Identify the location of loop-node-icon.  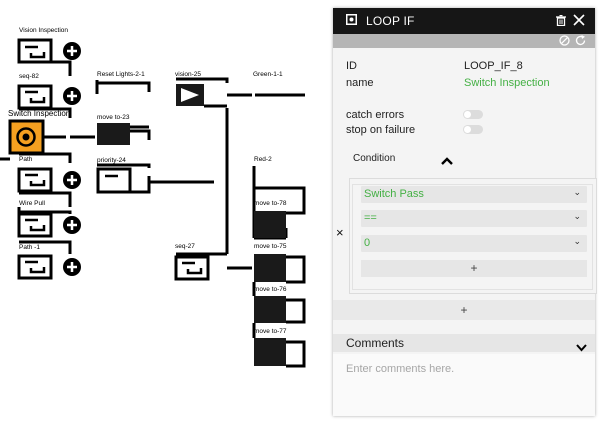
(351, 20).